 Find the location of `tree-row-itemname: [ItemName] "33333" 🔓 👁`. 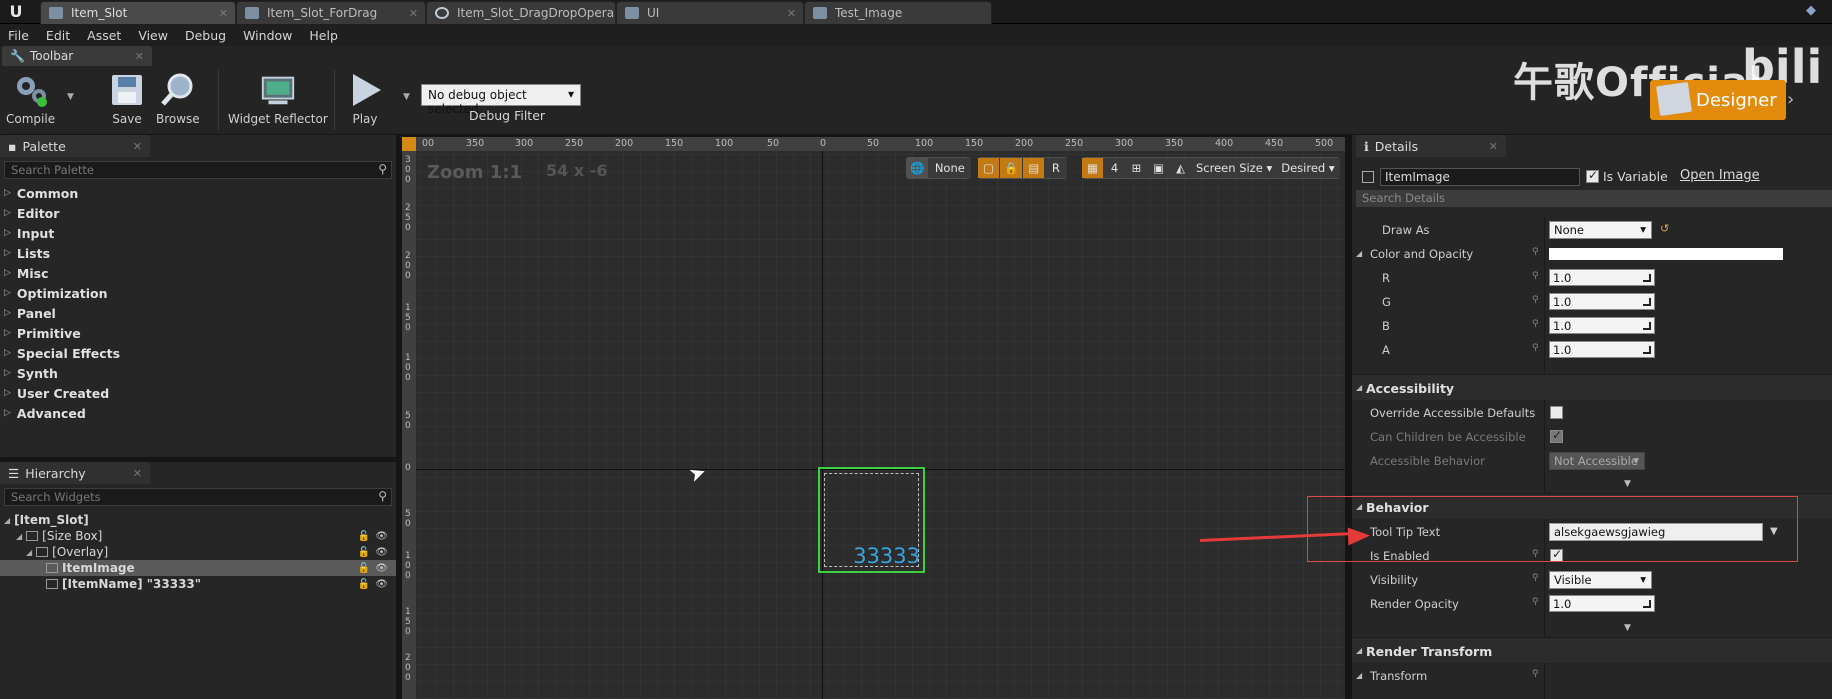

tree-row-itemname: [ItemName] "33333" 🔓 👁 is located at coordinates (198, 584).